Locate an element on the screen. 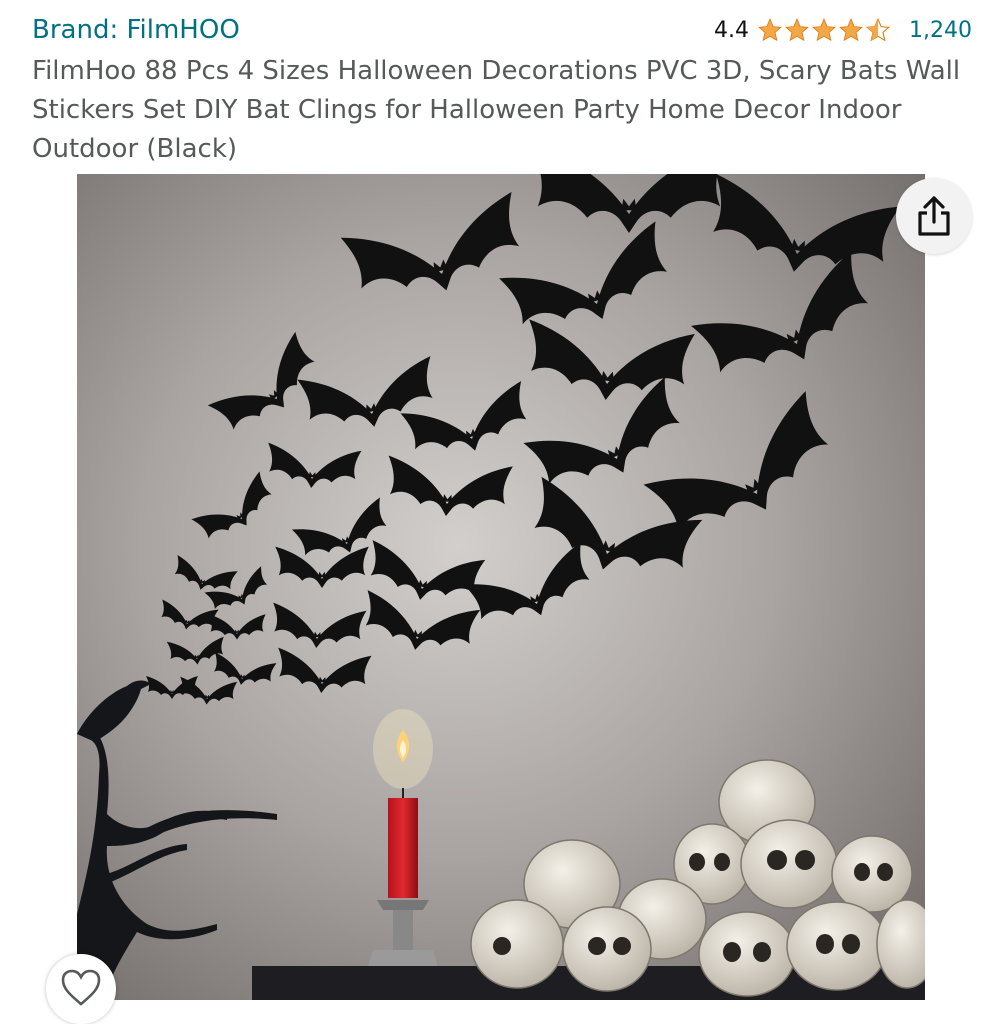 Image resolution: width=1000 pixels, height=1024 pixels. rating-group: 4.4 1,240 is located at coordinates (843, 30).